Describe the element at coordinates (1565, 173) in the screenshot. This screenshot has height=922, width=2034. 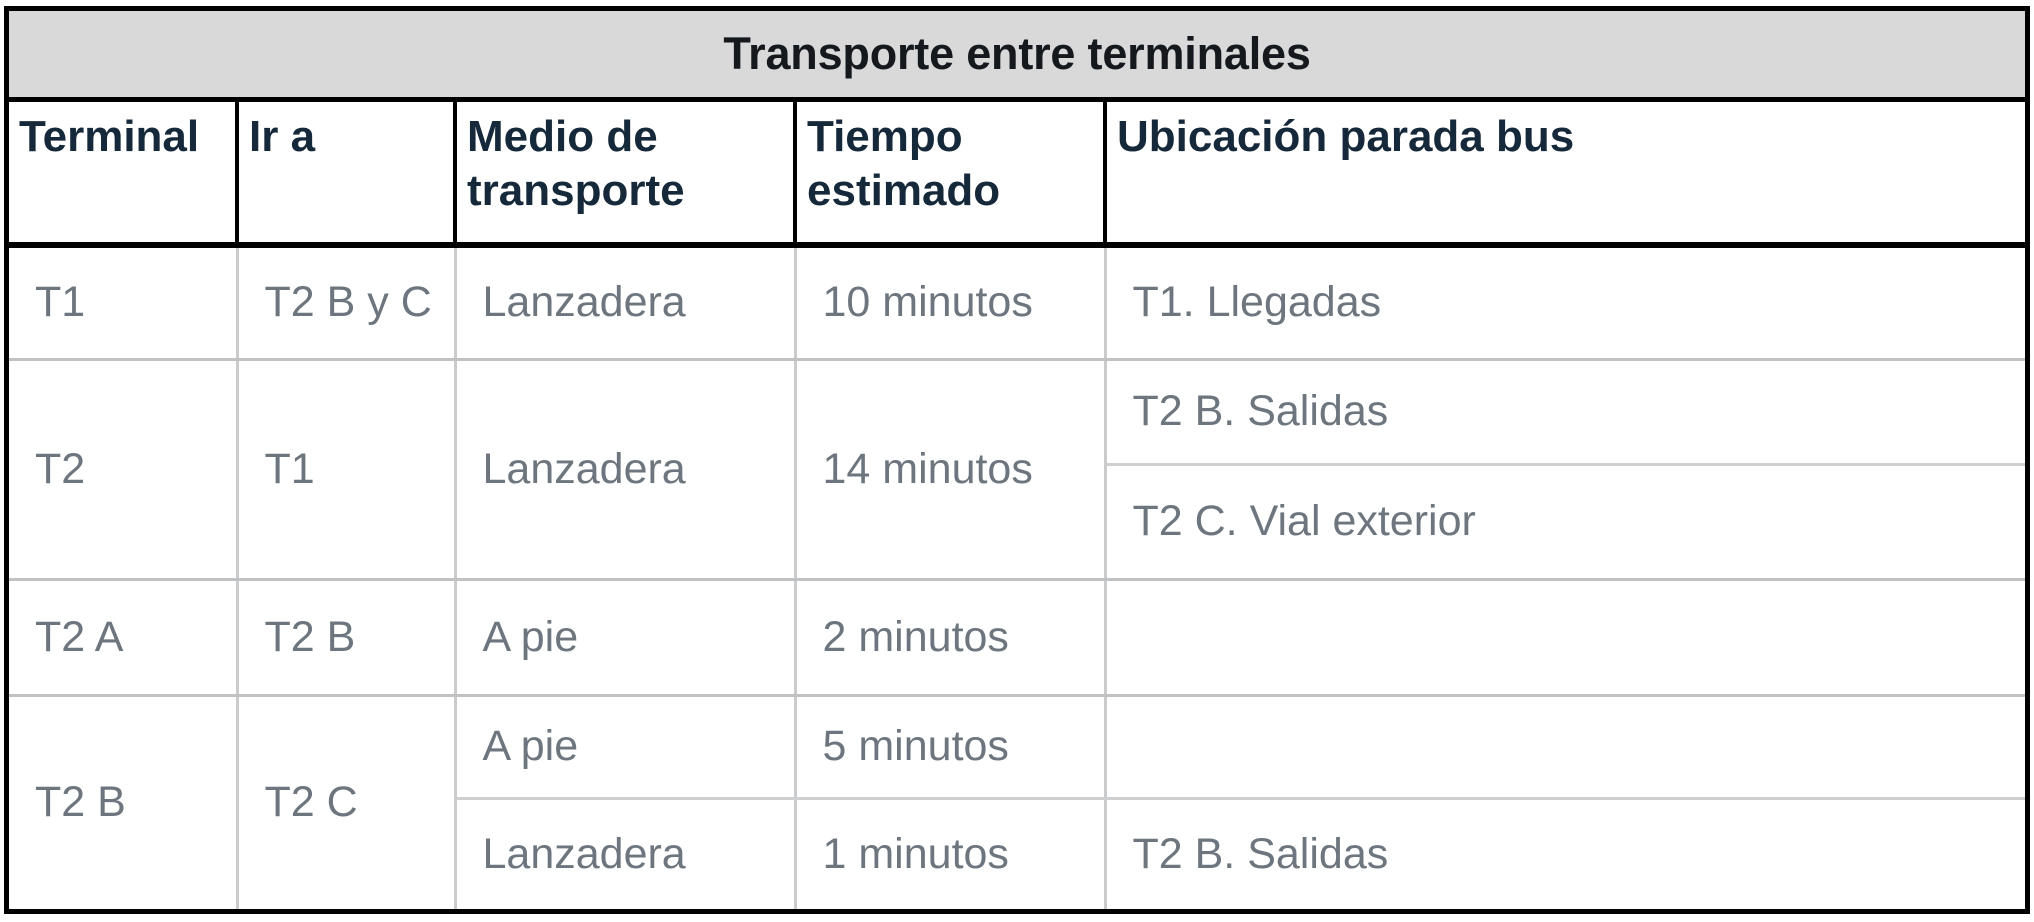
I see `column-header-ubicacion-parada-bus: Ubicación parada bus` at that location.